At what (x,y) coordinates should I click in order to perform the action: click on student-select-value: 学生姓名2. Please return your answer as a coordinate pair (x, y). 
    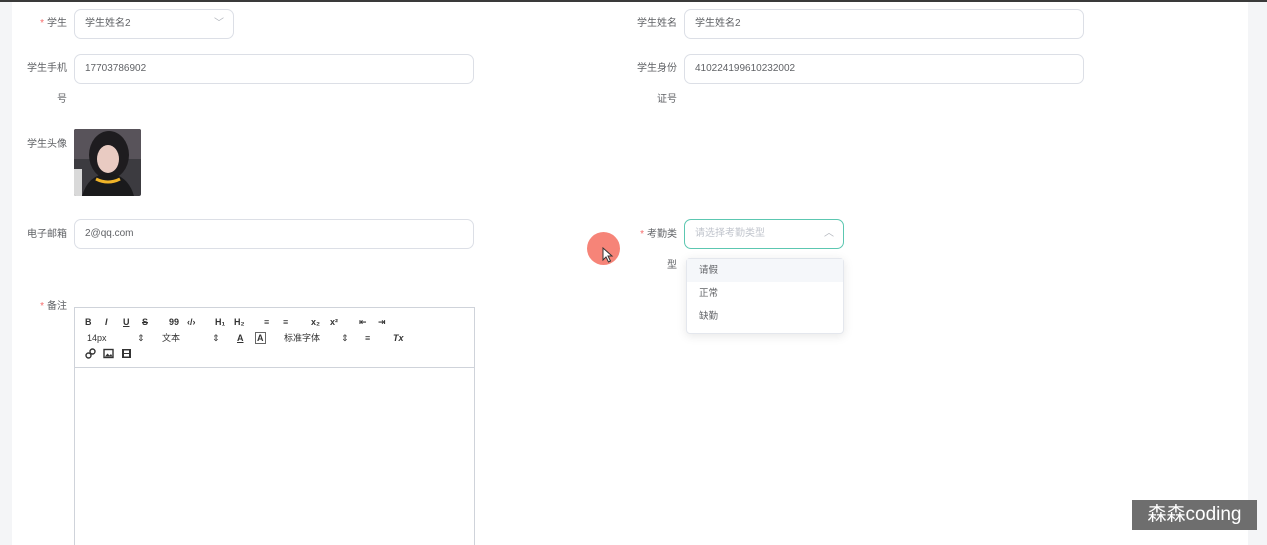
    Looking at the image, I should click on (108, 23).